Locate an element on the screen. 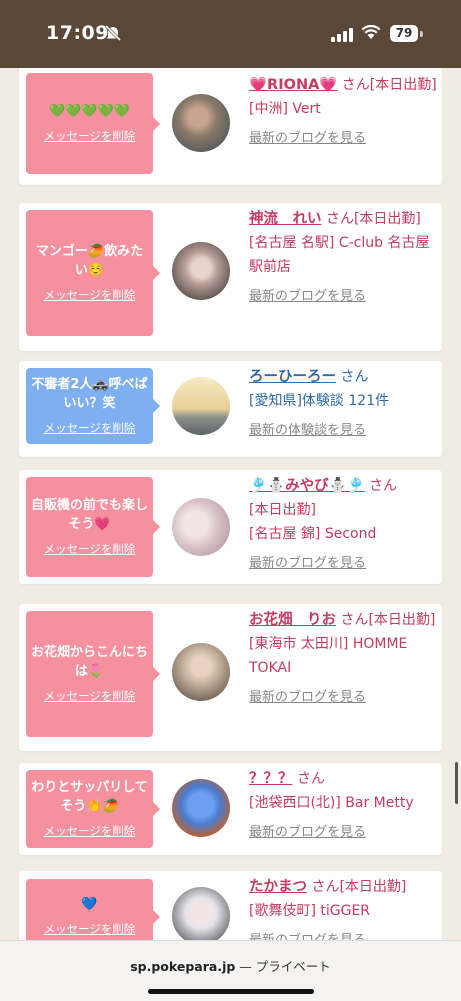 This screenshot has width=461, height=1001. shop-area: [名古屋 名駅] C-club 名古屋駅前店 is located at coordinates (339, 255).